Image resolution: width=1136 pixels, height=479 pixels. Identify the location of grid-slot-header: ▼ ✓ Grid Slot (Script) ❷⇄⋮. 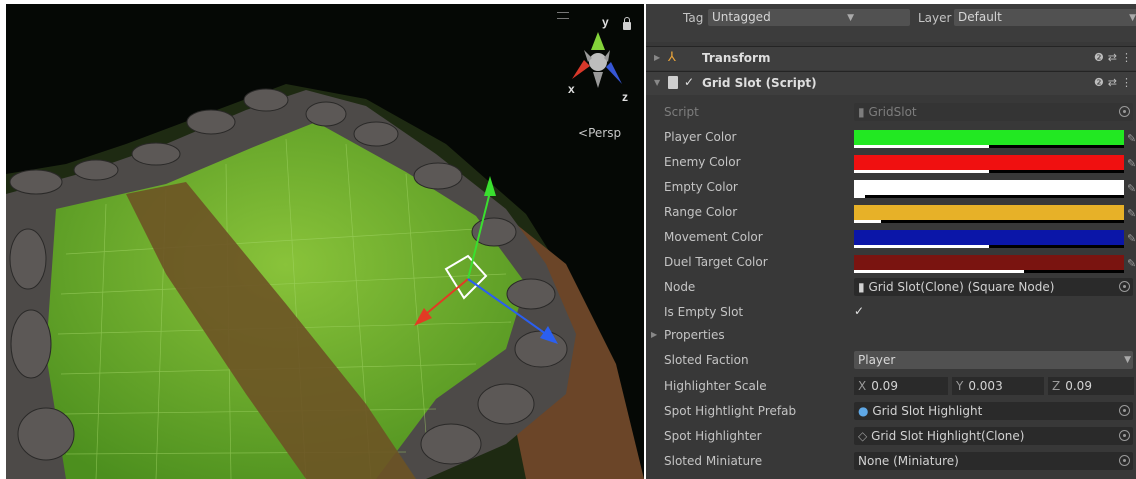
(891, 83).